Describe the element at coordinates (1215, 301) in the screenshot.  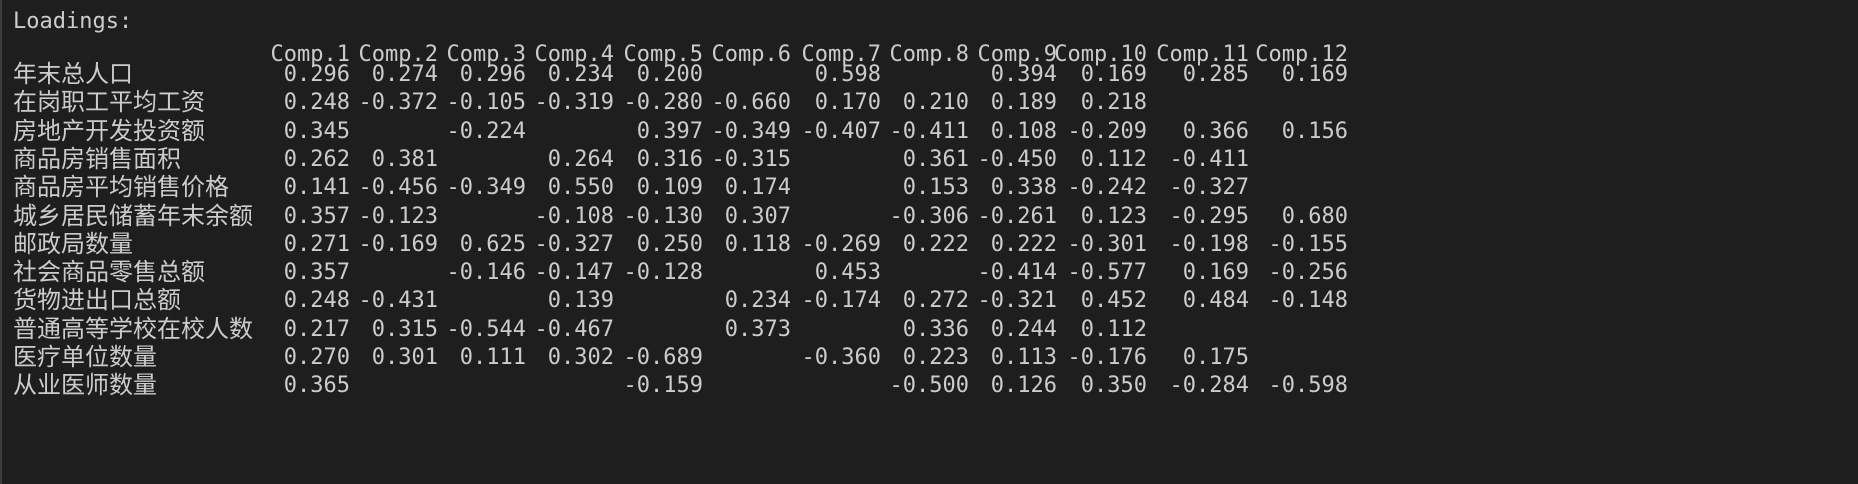
I see `loading-cell: 0.484` at that location.